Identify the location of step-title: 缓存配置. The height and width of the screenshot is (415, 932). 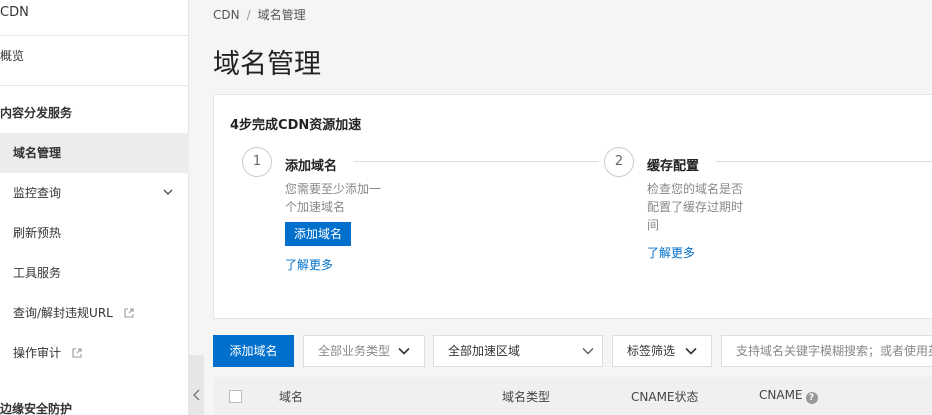
(673, 166).